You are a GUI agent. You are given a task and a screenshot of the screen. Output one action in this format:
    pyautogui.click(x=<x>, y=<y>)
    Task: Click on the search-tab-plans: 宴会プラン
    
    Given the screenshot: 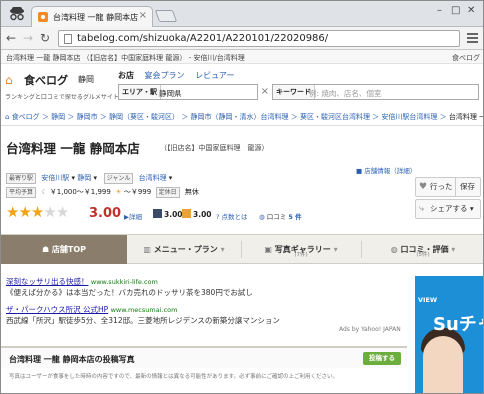 What is the action you would take?
    pyautogui.click(x=165, y=75)
    